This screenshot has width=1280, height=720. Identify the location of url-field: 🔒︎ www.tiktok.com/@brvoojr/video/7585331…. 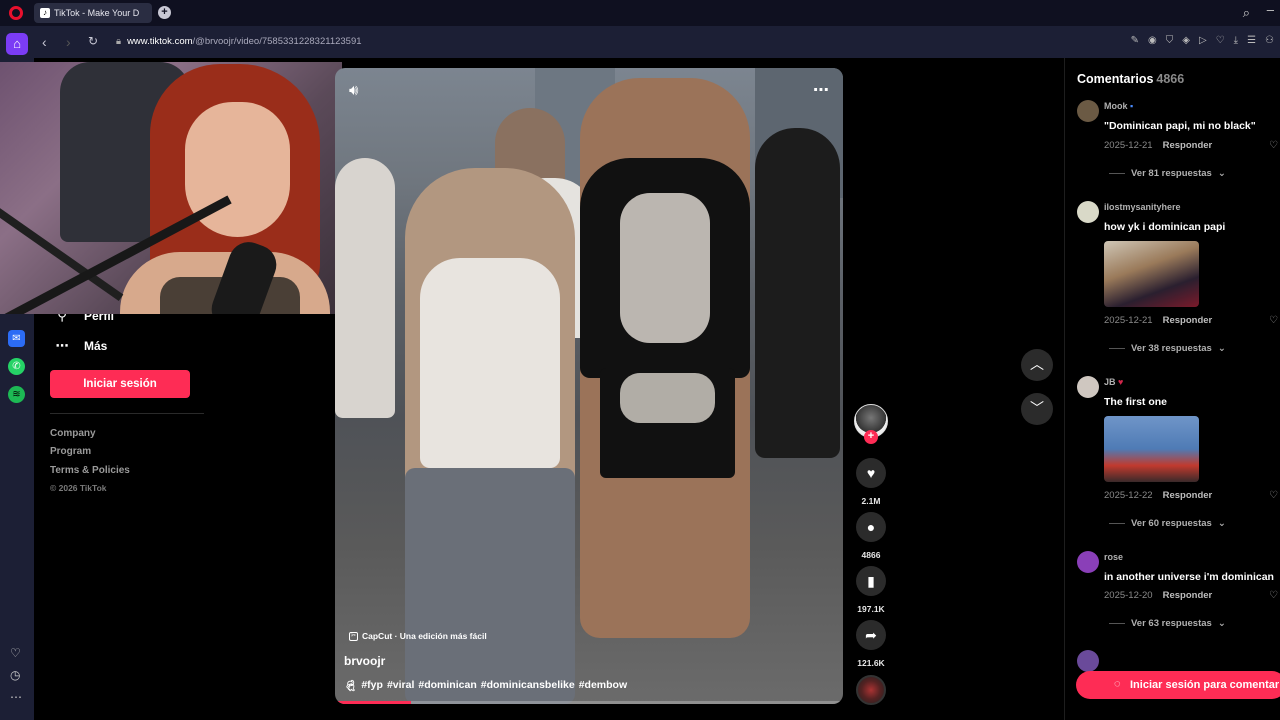
(239, 42).